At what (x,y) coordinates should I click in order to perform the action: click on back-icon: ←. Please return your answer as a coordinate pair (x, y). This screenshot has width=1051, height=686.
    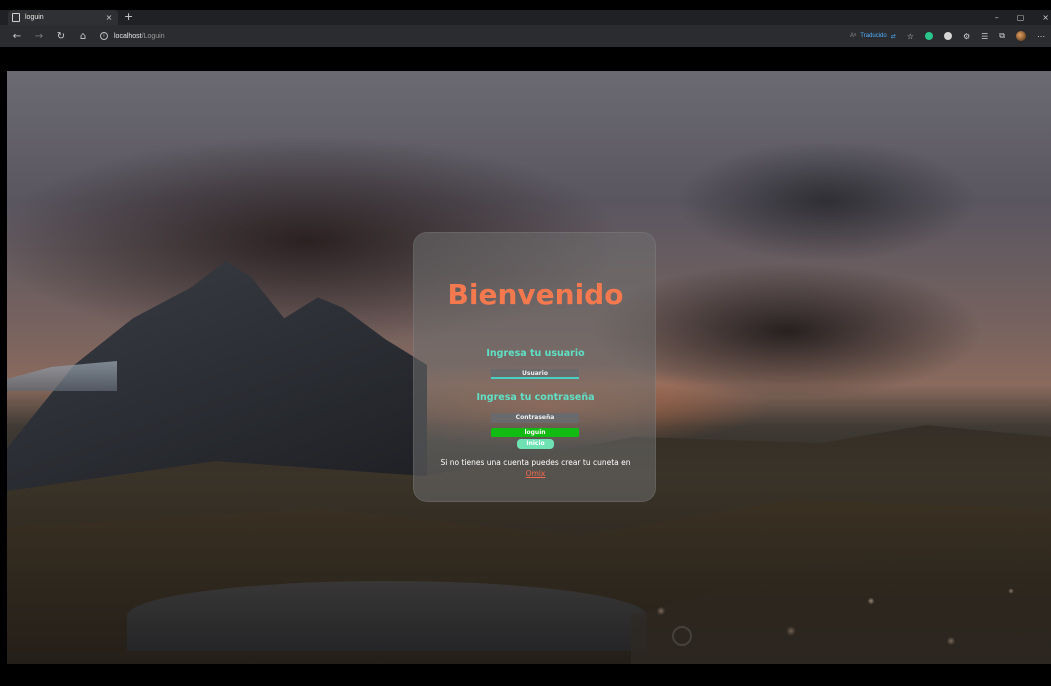
    Looking at the image, I should click on (17, 36).